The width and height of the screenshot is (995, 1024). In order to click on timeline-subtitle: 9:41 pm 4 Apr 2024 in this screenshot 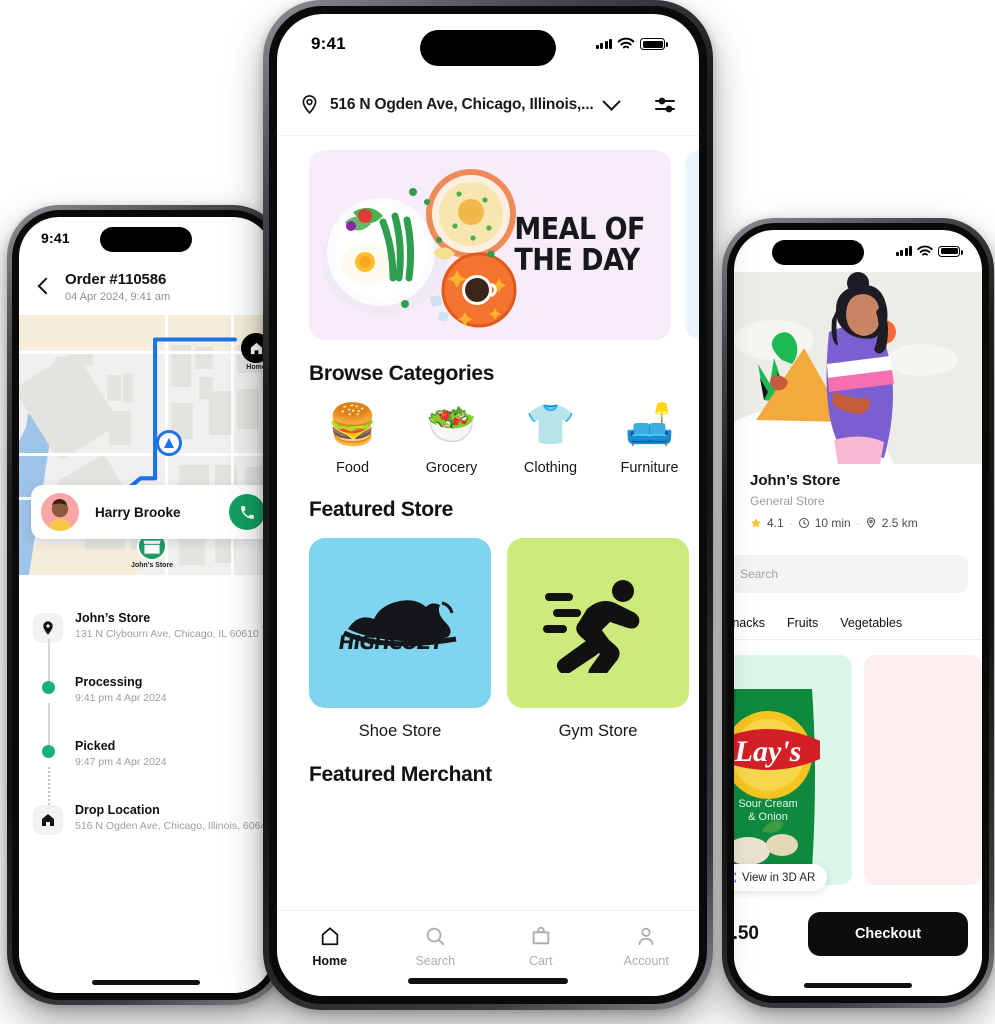, I will do `click(121, 698)`.